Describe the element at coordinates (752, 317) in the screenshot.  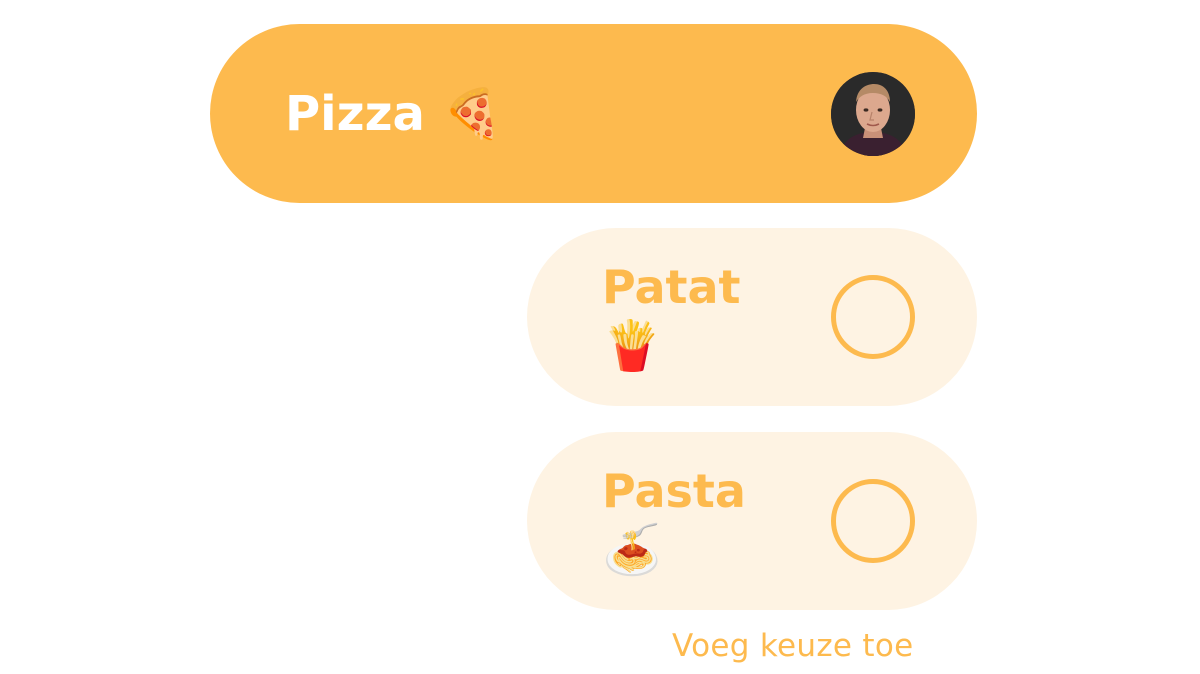
I see `option-patat: Patat 🍟` at that location.